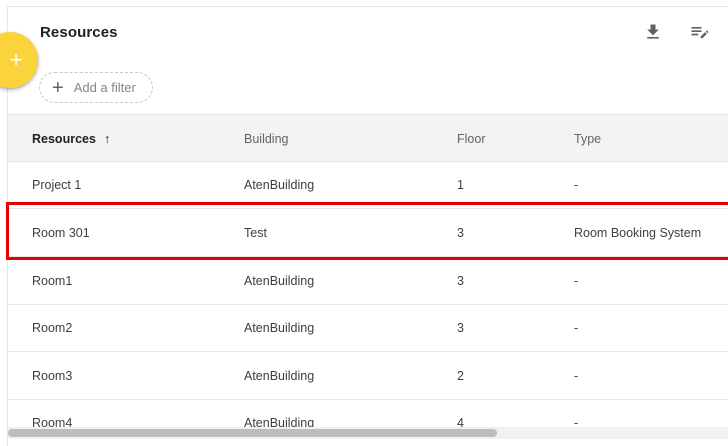  I want to click on cell-type: Room Booking System, so click(638, 233).